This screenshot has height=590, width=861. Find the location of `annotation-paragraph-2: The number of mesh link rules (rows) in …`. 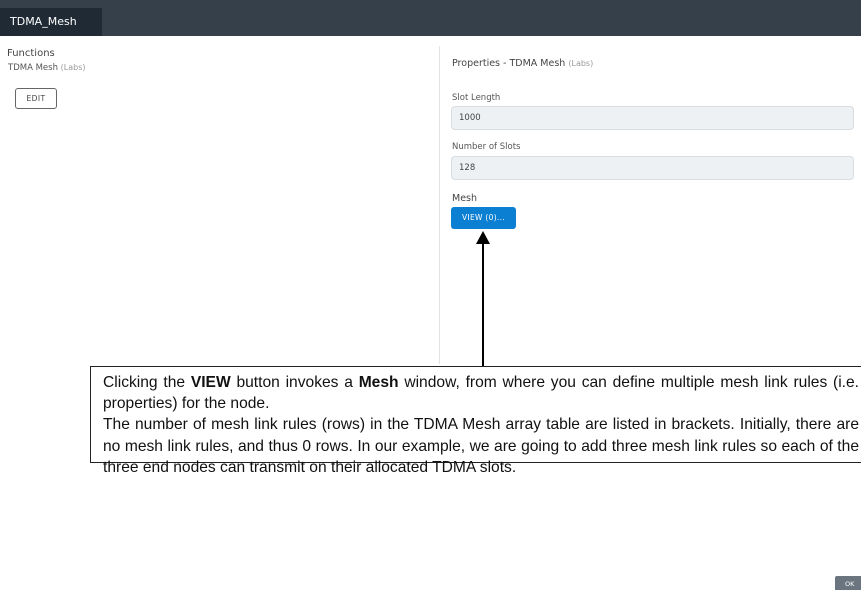

annotation-paragraph-2: The number of mesh link rules (rows) in … is located at coordinates (481, 446).